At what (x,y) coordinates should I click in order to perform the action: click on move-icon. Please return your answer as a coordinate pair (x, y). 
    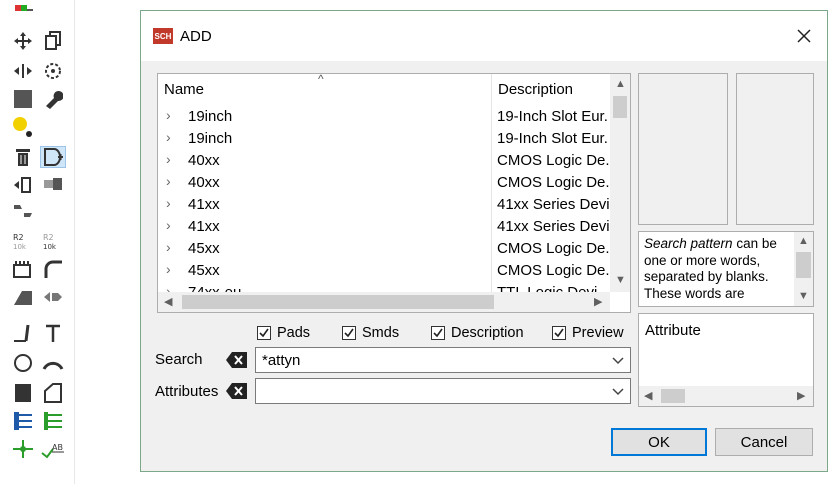
    Looking at the image, I should click on (23, 41).